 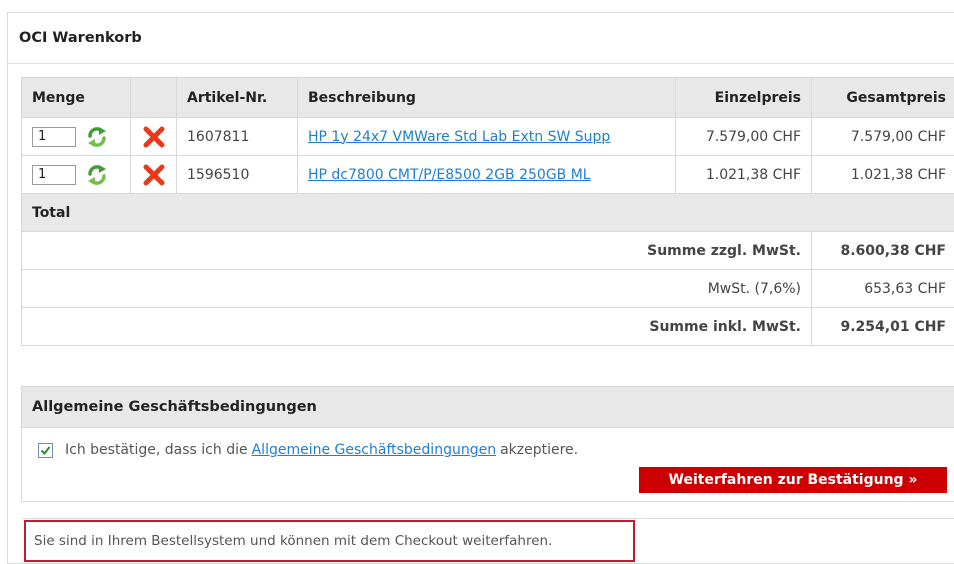 I want to click on checkmark-icon, so click(x=45, y=450).